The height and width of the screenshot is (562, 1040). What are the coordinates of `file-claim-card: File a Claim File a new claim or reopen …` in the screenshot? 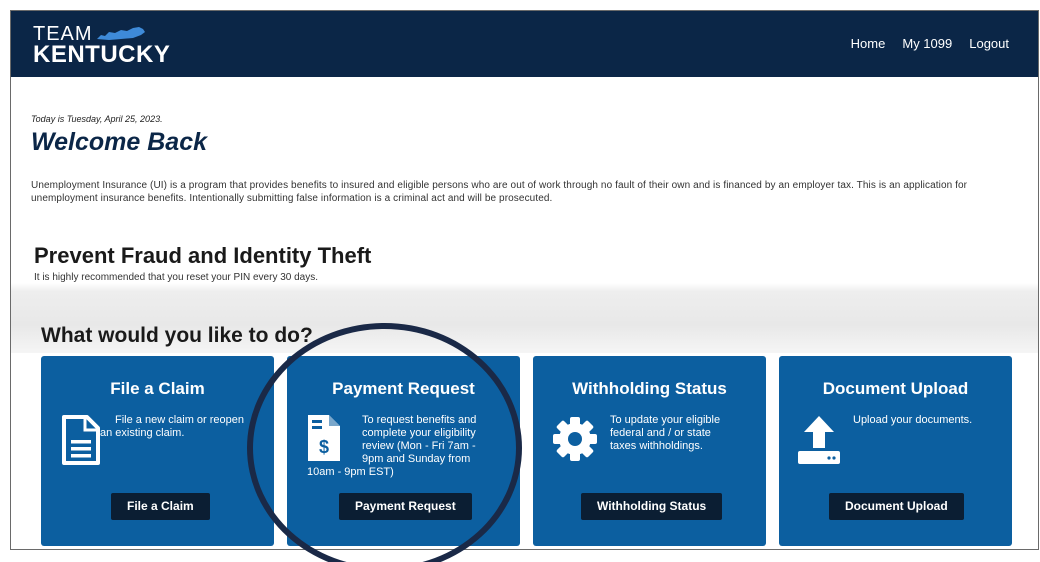 It's located at (157, 451).